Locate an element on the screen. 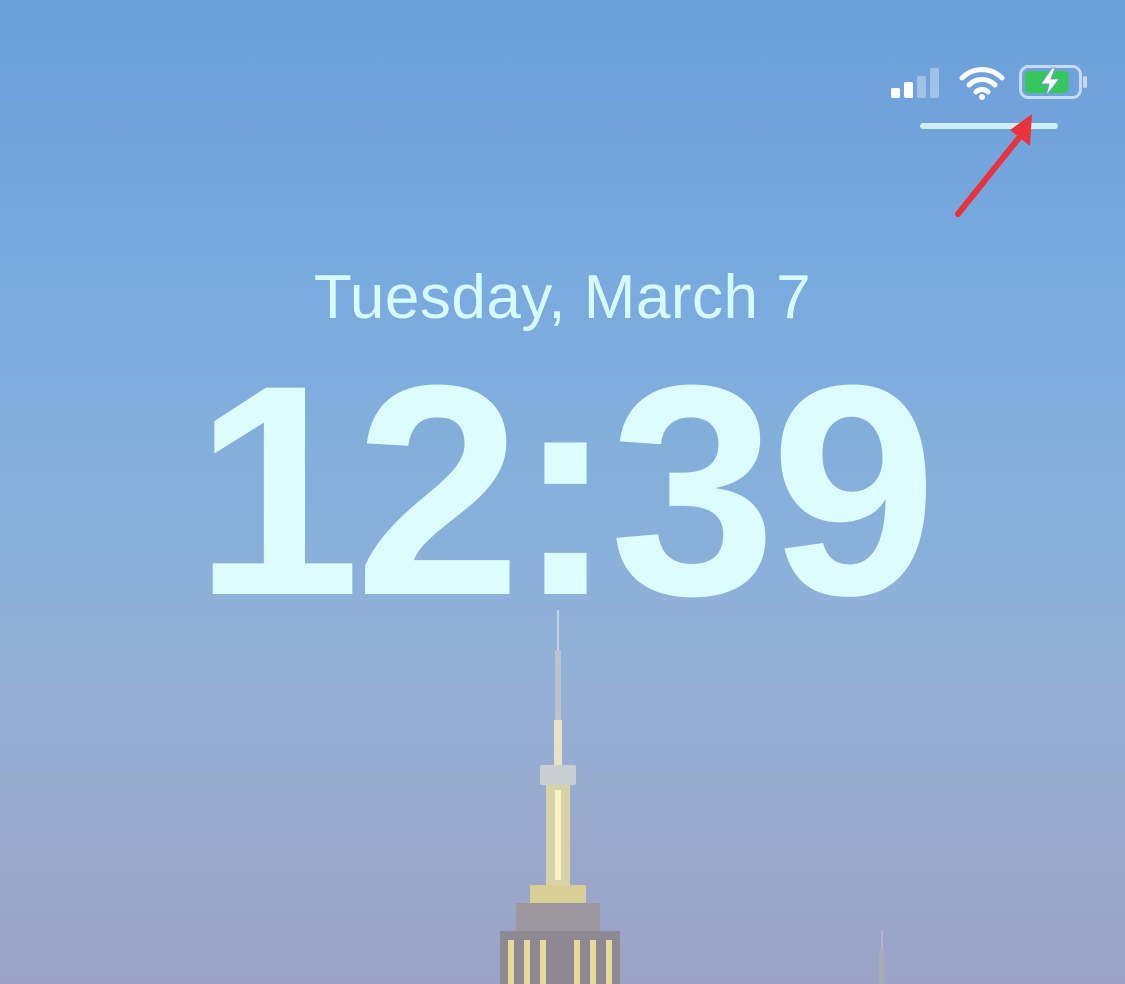  status-bar is located at coordinates (991, 82).